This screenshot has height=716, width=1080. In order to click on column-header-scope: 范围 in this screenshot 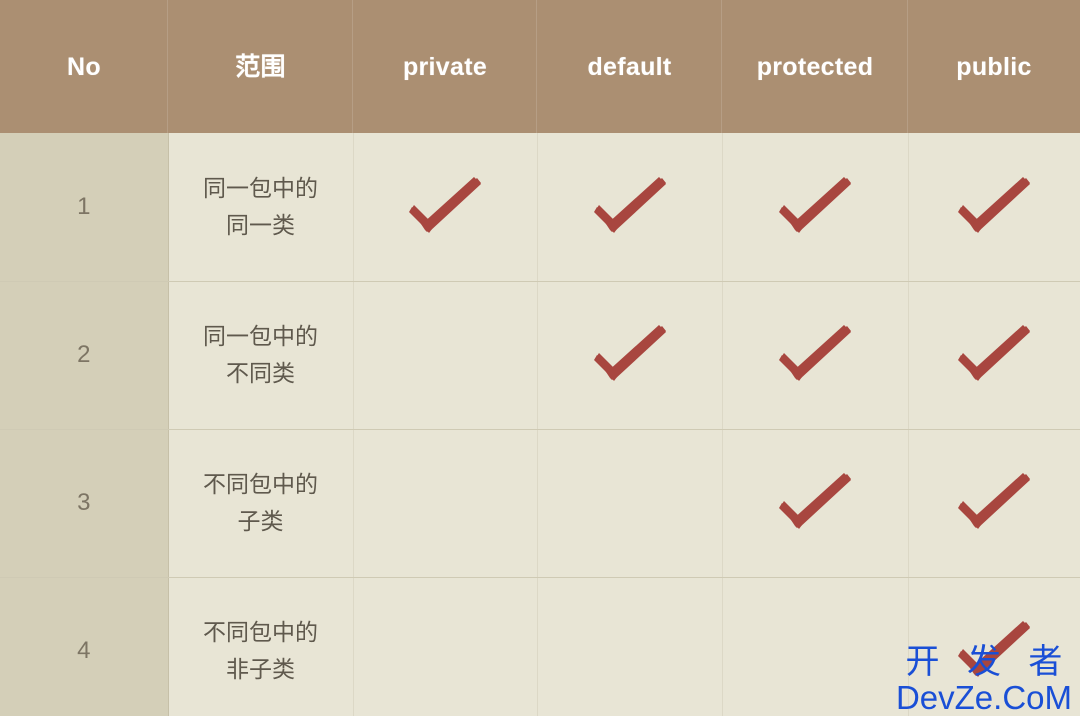, I will do `click(260, 66)`.